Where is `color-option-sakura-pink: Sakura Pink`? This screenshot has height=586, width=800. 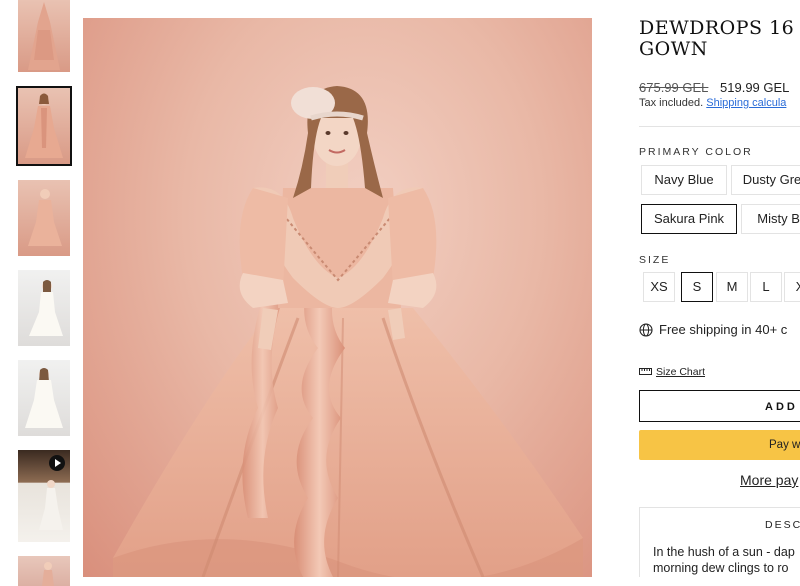 color-option-sakura-pink: Sakura Pink is located at coordinates (689, 219).